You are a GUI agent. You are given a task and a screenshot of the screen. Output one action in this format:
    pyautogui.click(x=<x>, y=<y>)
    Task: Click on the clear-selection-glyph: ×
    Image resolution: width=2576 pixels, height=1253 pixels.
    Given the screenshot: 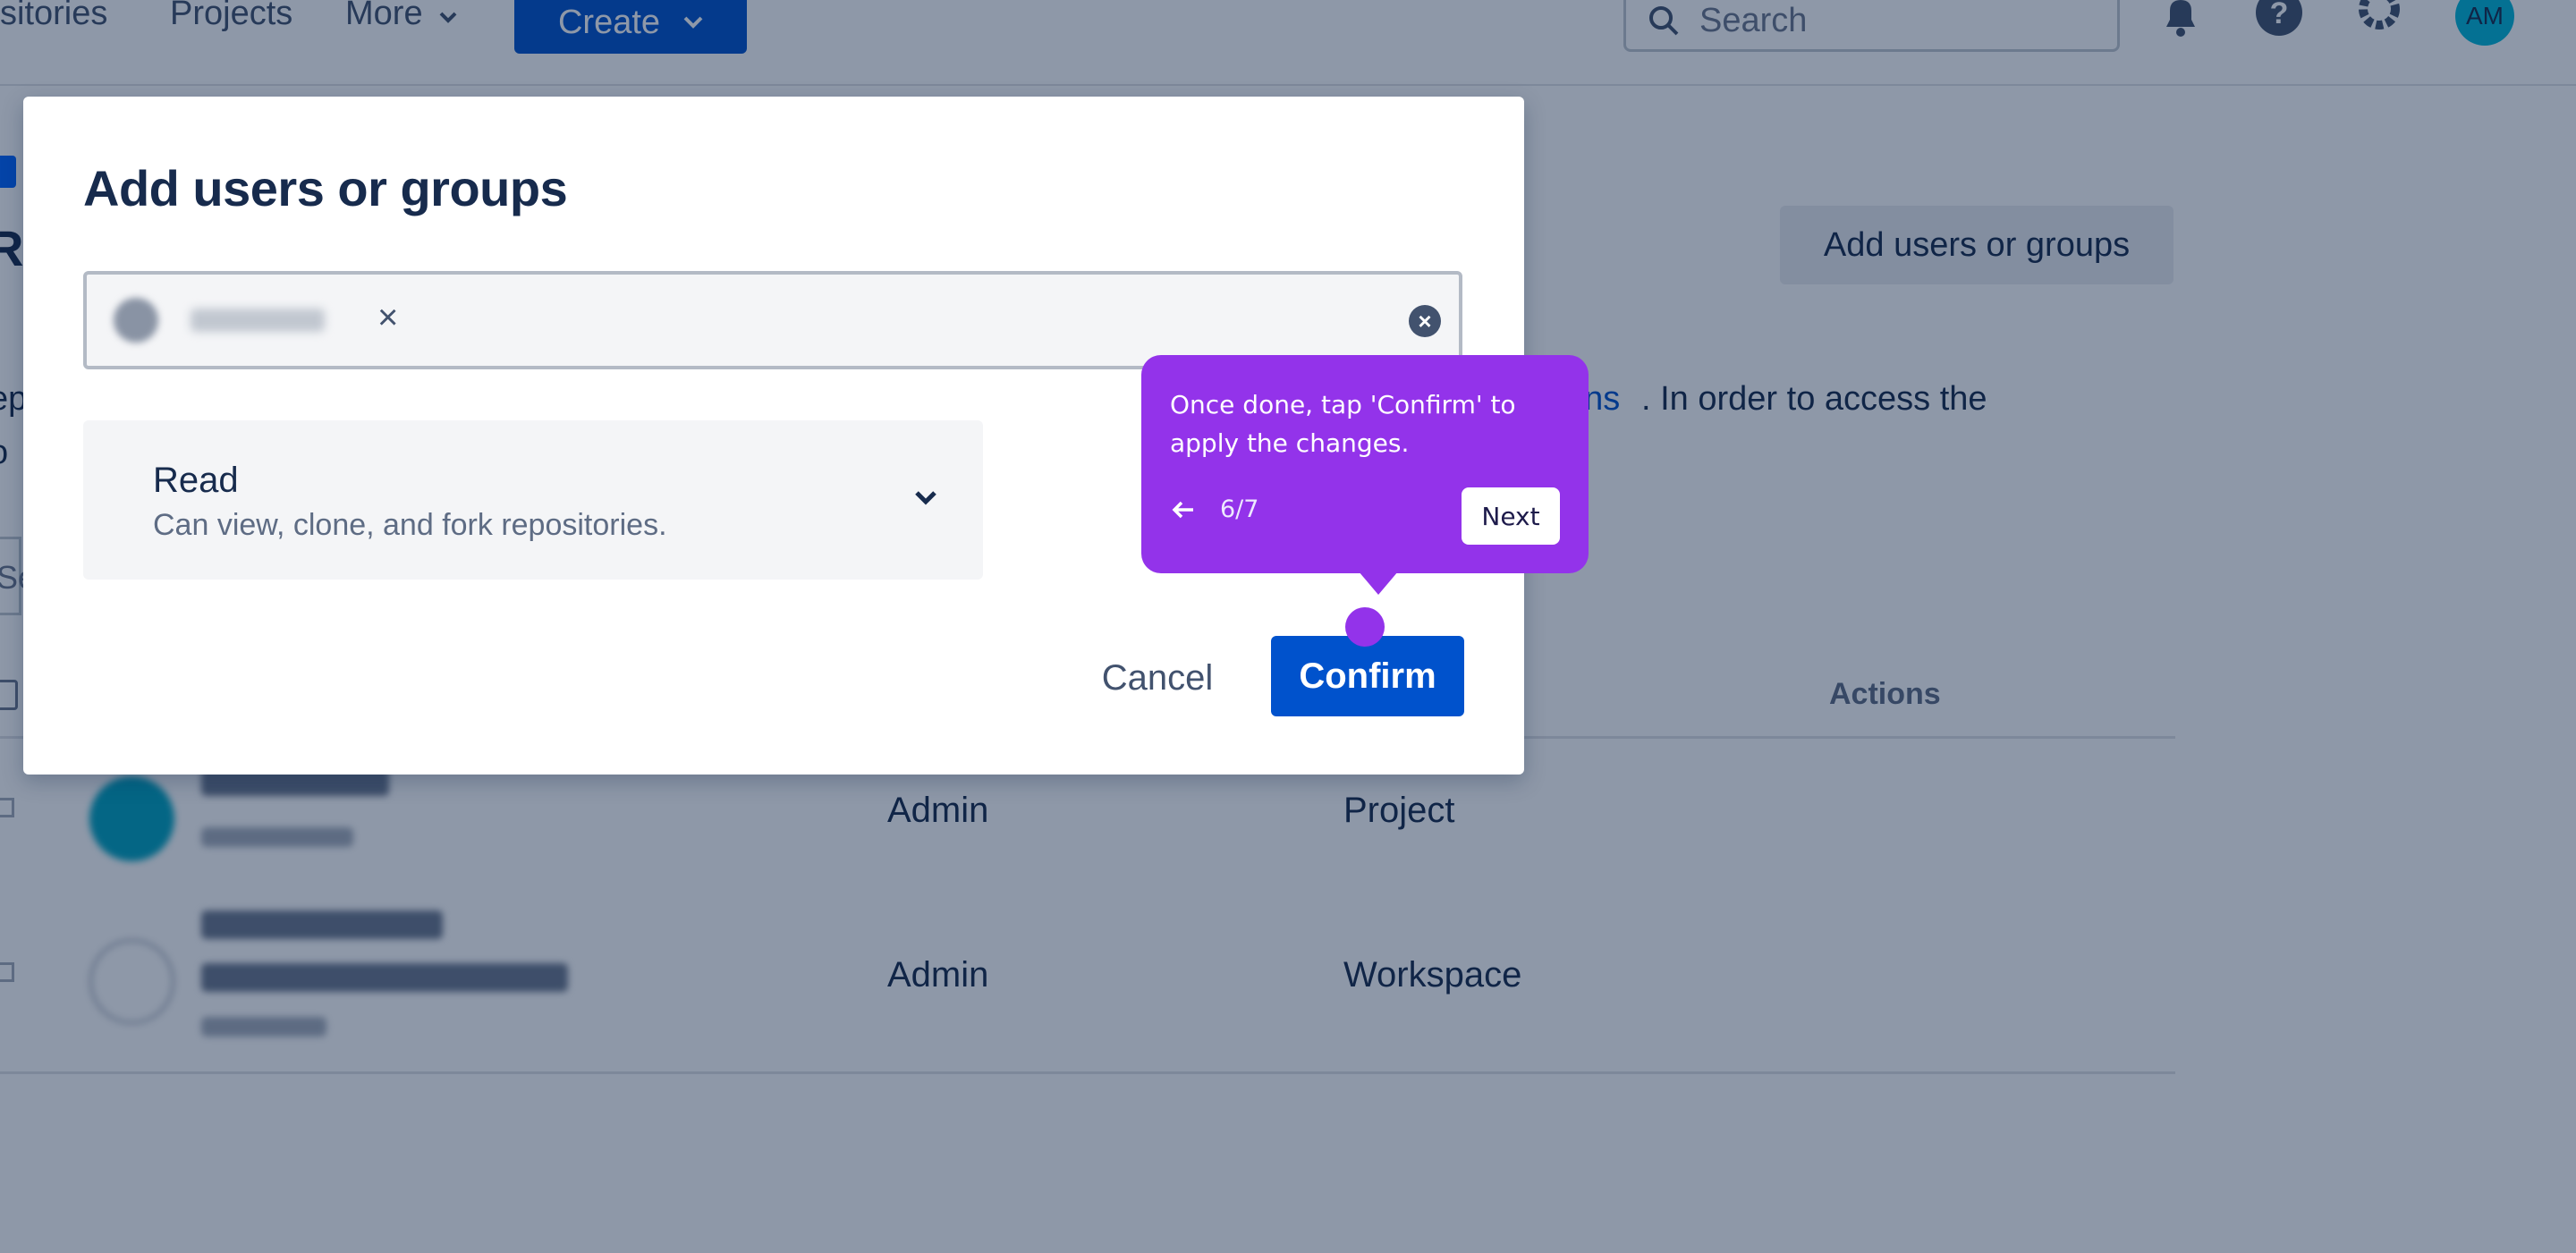 What is the action you would take?
    pyautogui.click(x=1425, y=321)
    